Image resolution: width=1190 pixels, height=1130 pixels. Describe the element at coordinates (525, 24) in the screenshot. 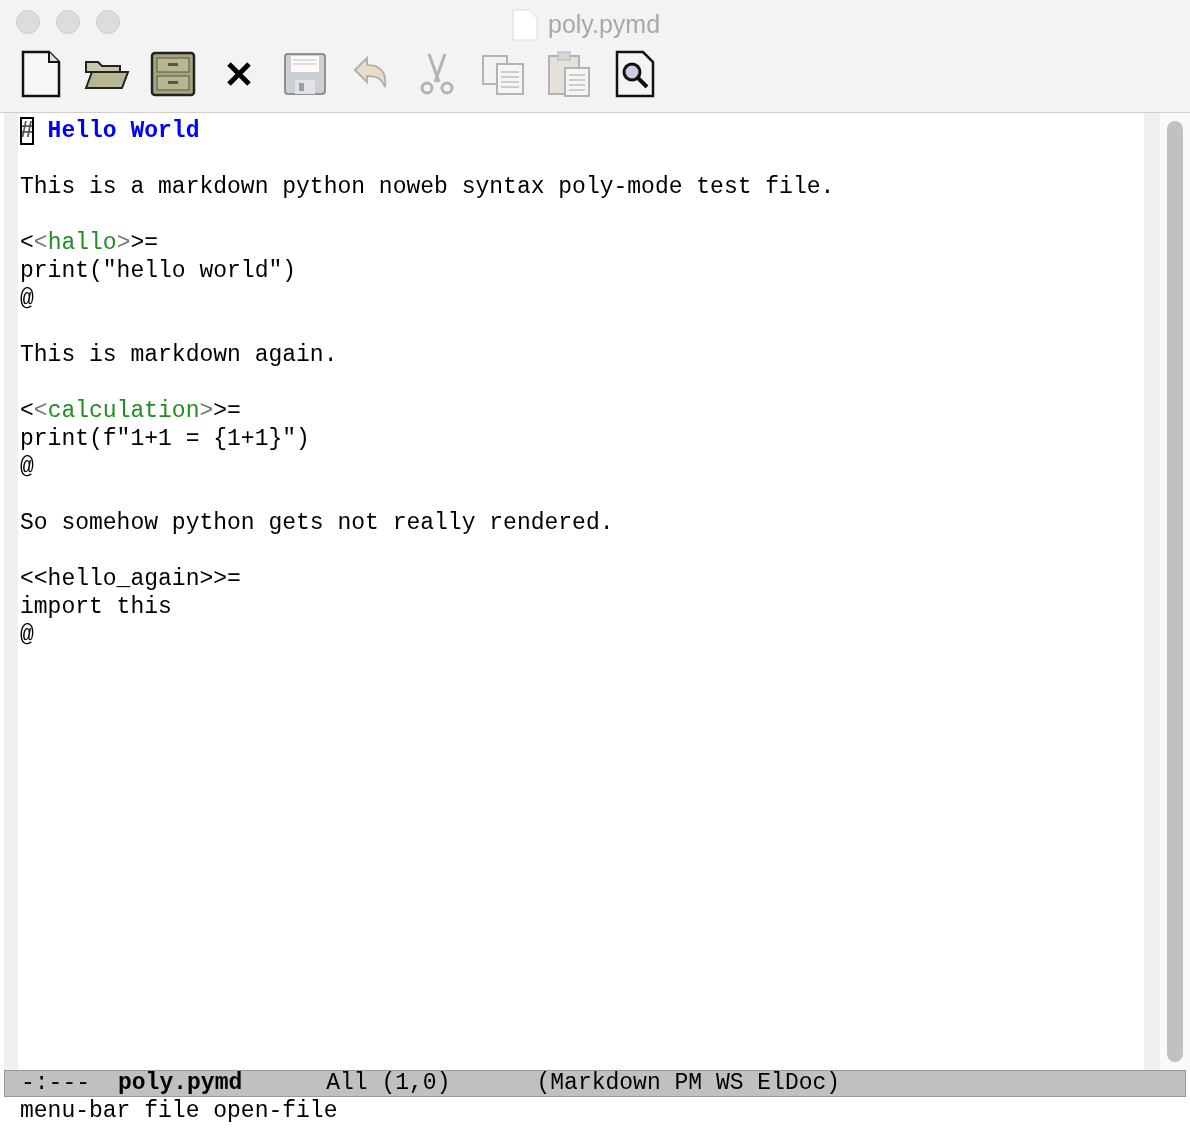

I see `document-icon` at that location.